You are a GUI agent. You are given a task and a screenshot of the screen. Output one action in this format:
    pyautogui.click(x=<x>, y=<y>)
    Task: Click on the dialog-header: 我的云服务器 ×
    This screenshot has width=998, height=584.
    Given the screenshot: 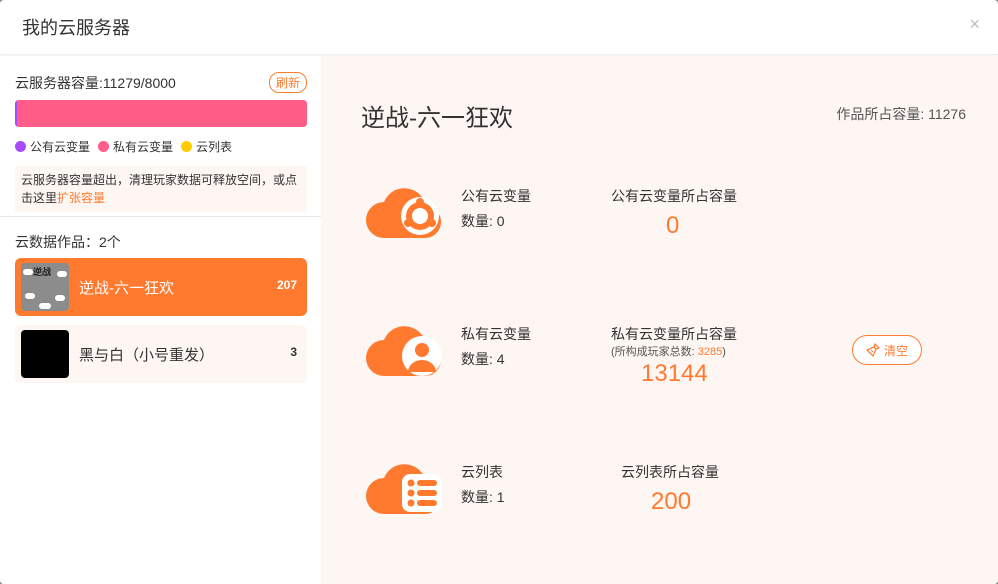 What is the action you would take?
    pyautogui.click(x=499, y=27)
    